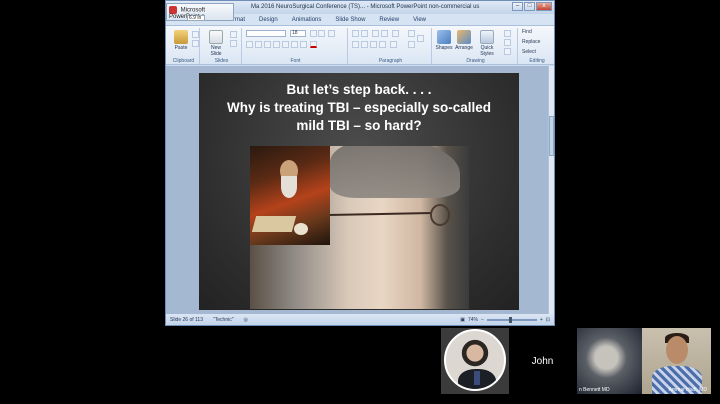 The width and height of the screenshot is (720, 404). I want to click on clear-format-icon, so click(331, 33).